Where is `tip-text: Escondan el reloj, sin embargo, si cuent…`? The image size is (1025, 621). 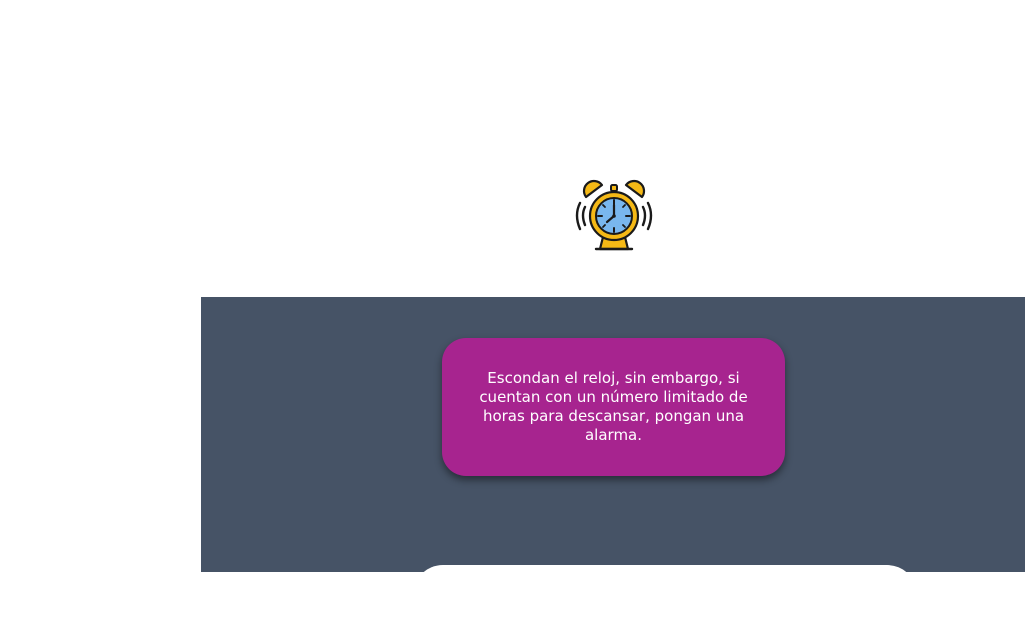 tip-text: Escondan el reloj, sin embargo, si cuent… is located at coordinates (613, 406).